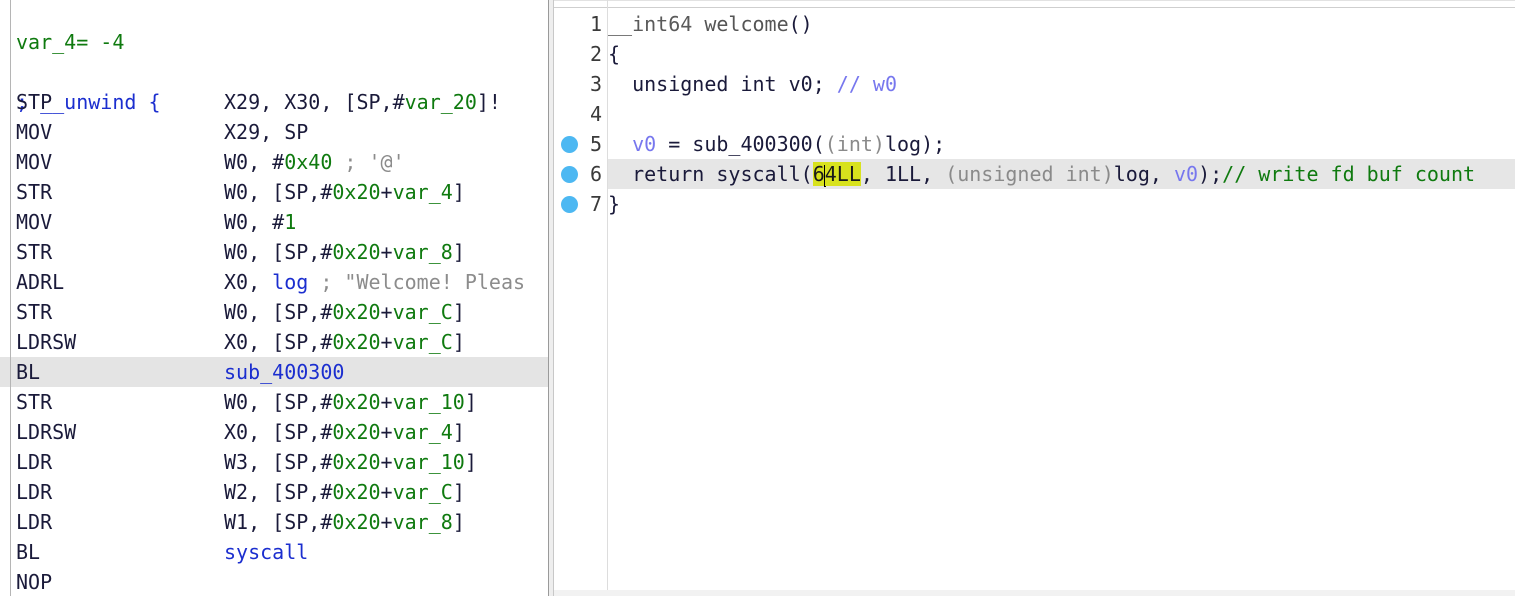  Describe the element at coordinates (1034, 7) in the screenshot. I see `pseudocode-header-border` at that location.